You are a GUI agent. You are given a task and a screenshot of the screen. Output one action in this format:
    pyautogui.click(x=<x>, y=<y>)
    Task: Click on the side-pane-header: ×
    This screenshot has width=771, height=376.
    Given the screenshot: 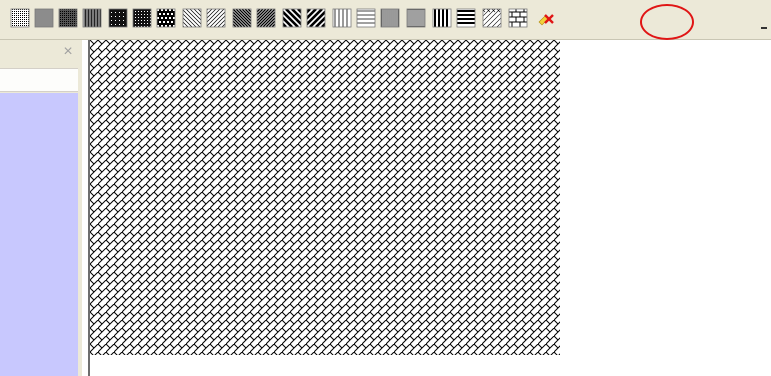 What is the action you would take?
    pyautogui.click(x=41, y=54)
    